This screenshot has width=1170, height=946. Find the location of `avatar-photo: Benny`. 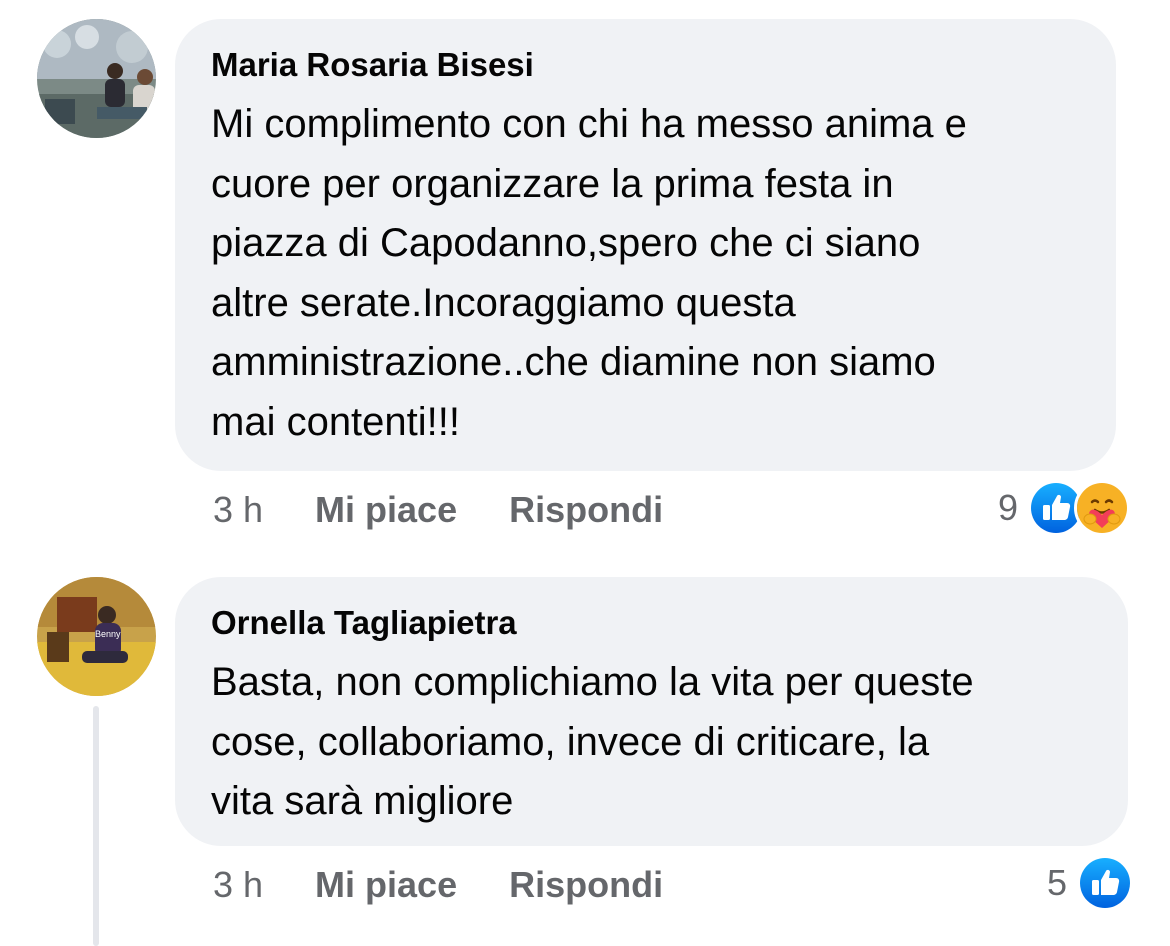

avatar-photo: Benny is located at coordinates (96, 636).